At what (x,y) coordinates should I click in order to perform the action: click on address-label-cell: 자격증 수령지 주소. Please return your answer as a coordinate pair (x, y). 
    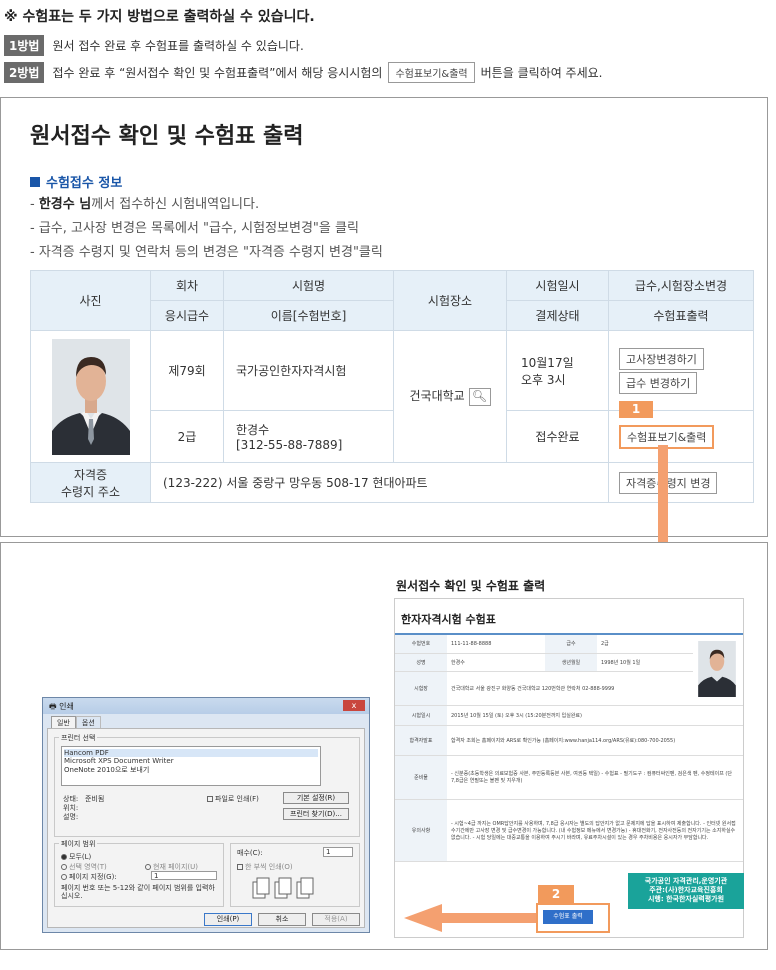
    Looking at the image, I should click on (90, 482).